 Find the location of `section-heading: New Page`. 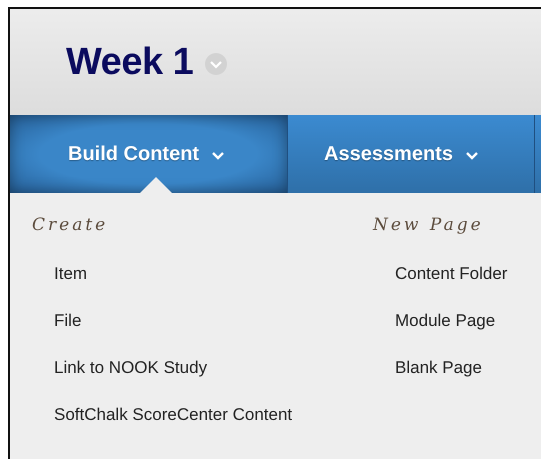

section-heading: New Page is located at coordinates (428, 225).